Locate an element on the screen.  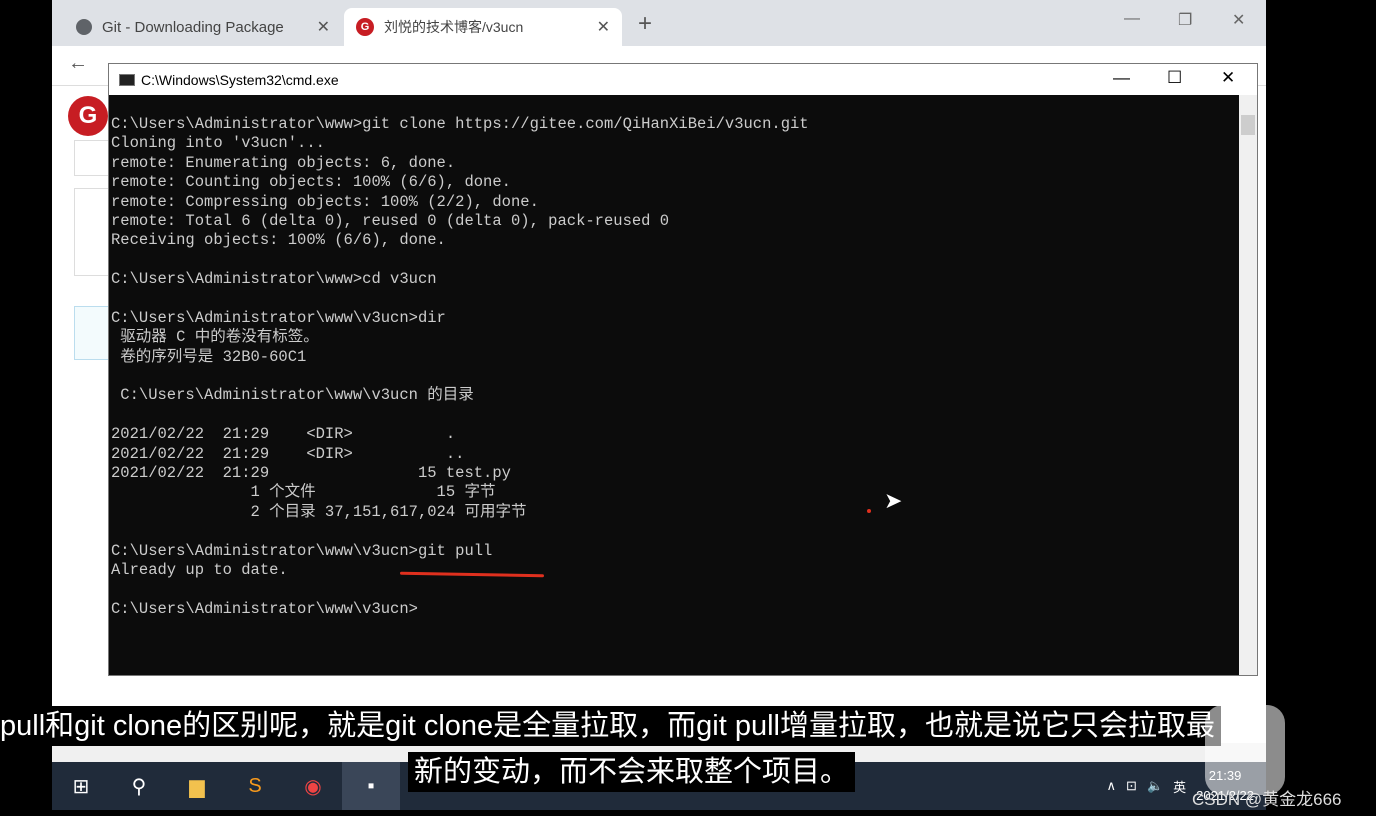
terminal-line: 2021/02/22 21:29 <DIR> .. is located at coordinates (288, 453).